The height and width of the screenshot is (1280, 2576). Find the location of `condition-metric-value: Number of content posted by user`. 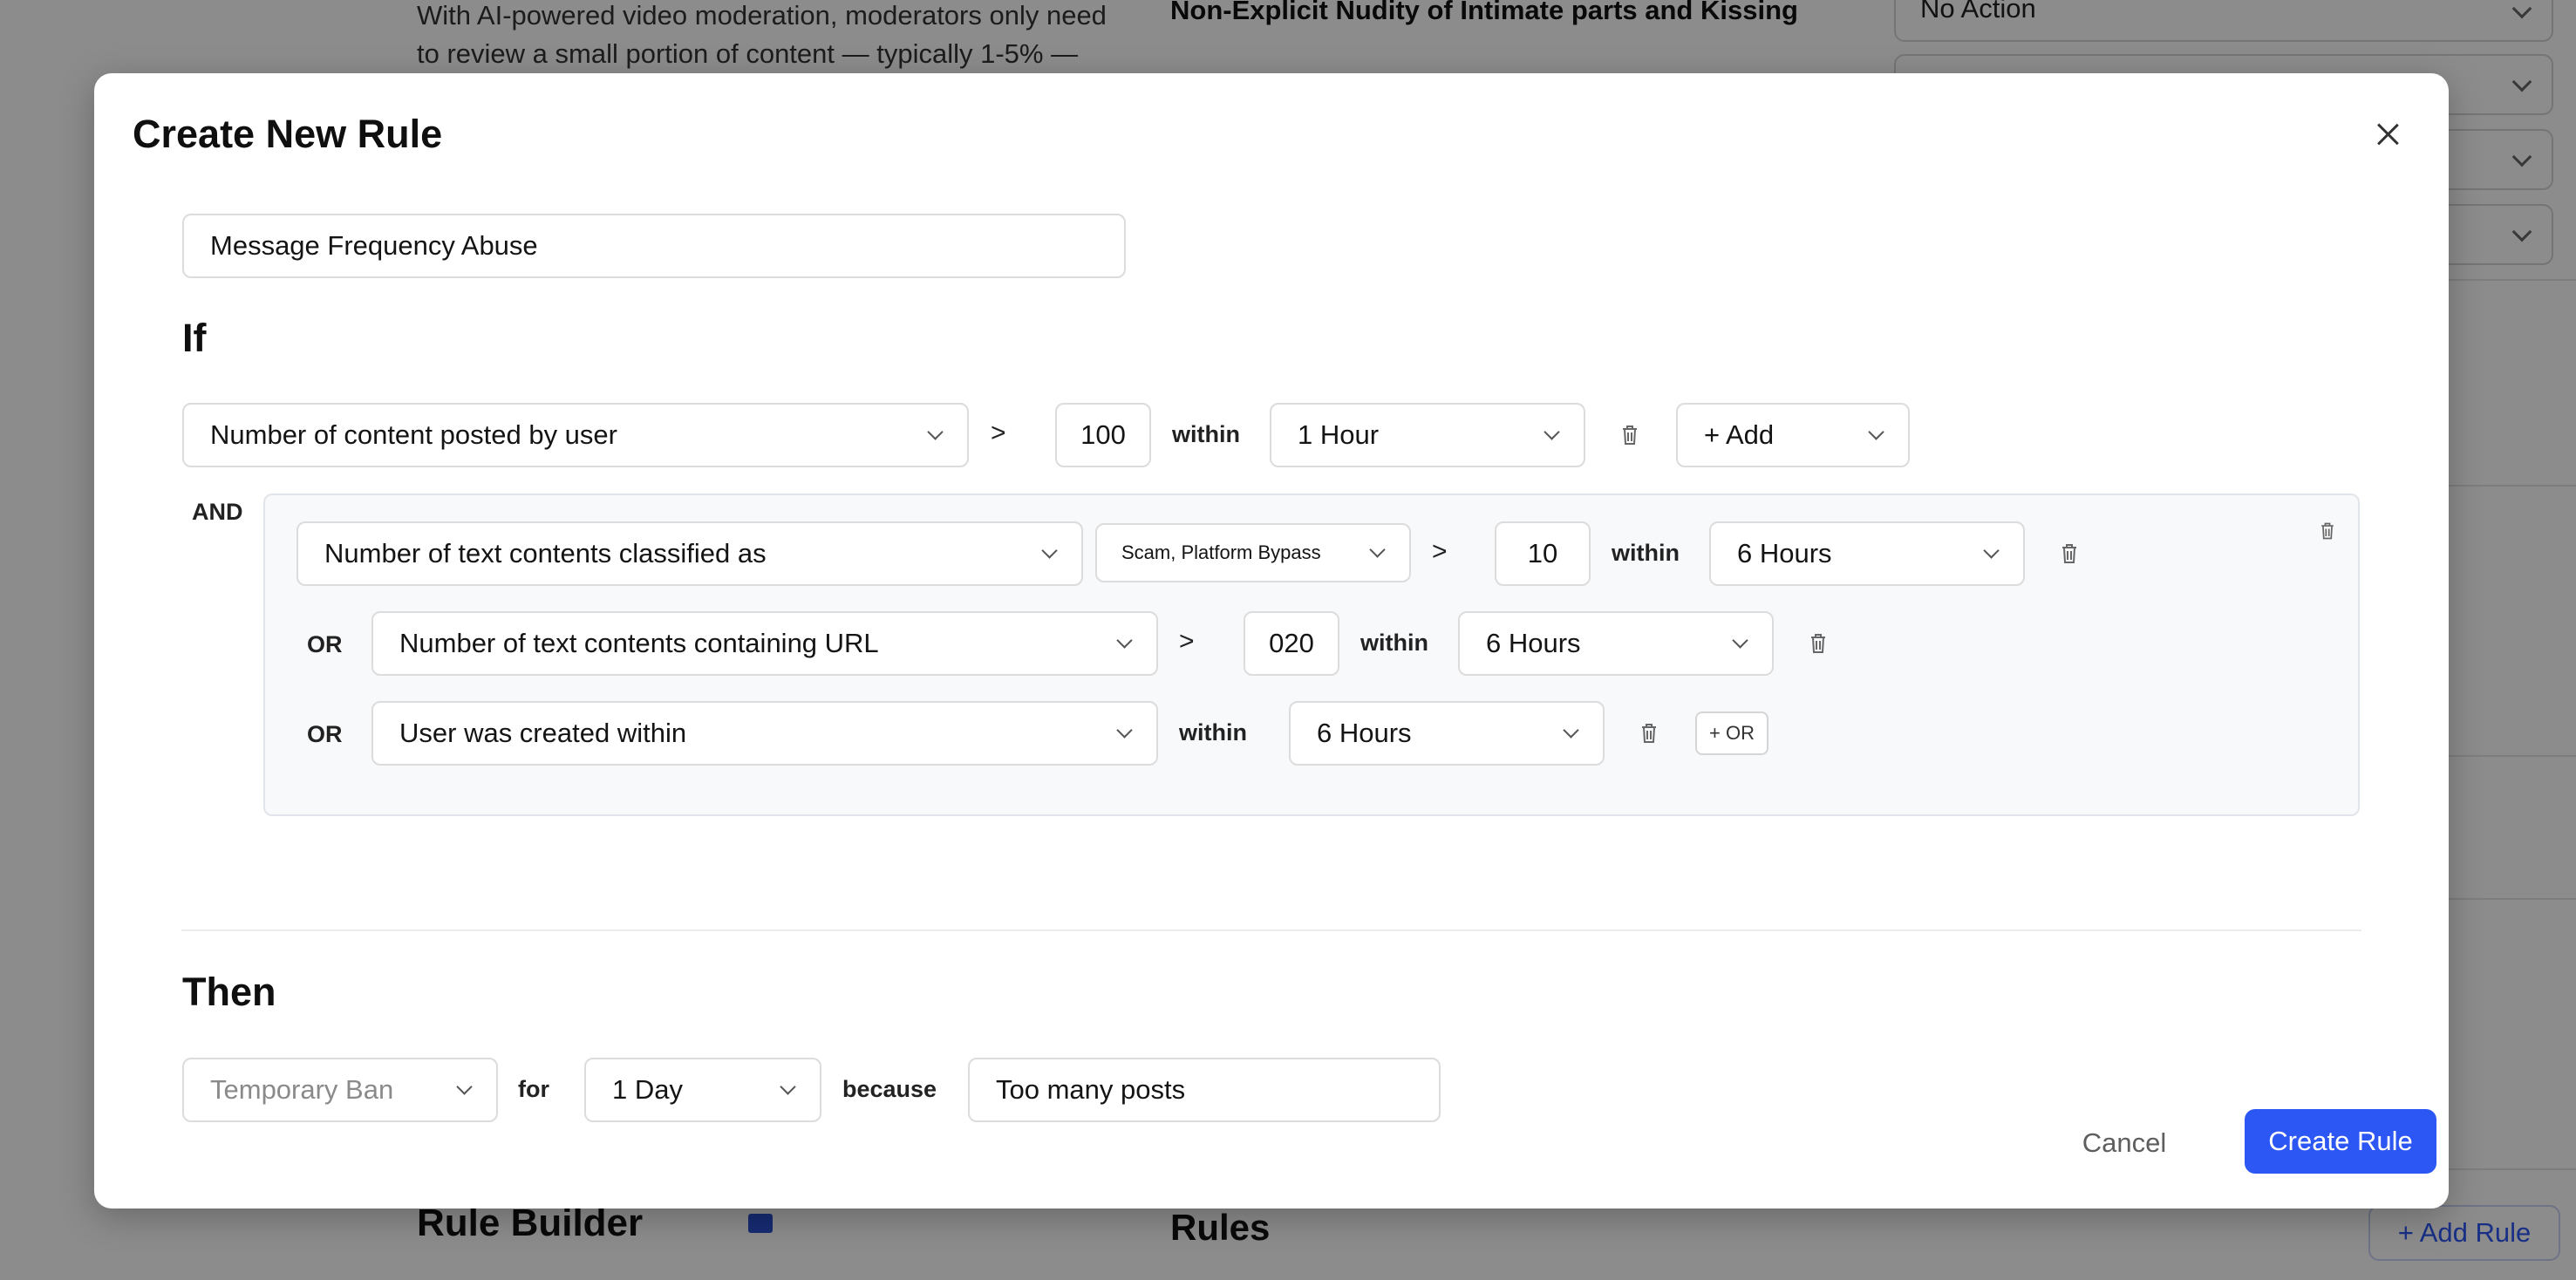

condition-metric-value: Number of content posted by user is located at coordinates (413, 435).